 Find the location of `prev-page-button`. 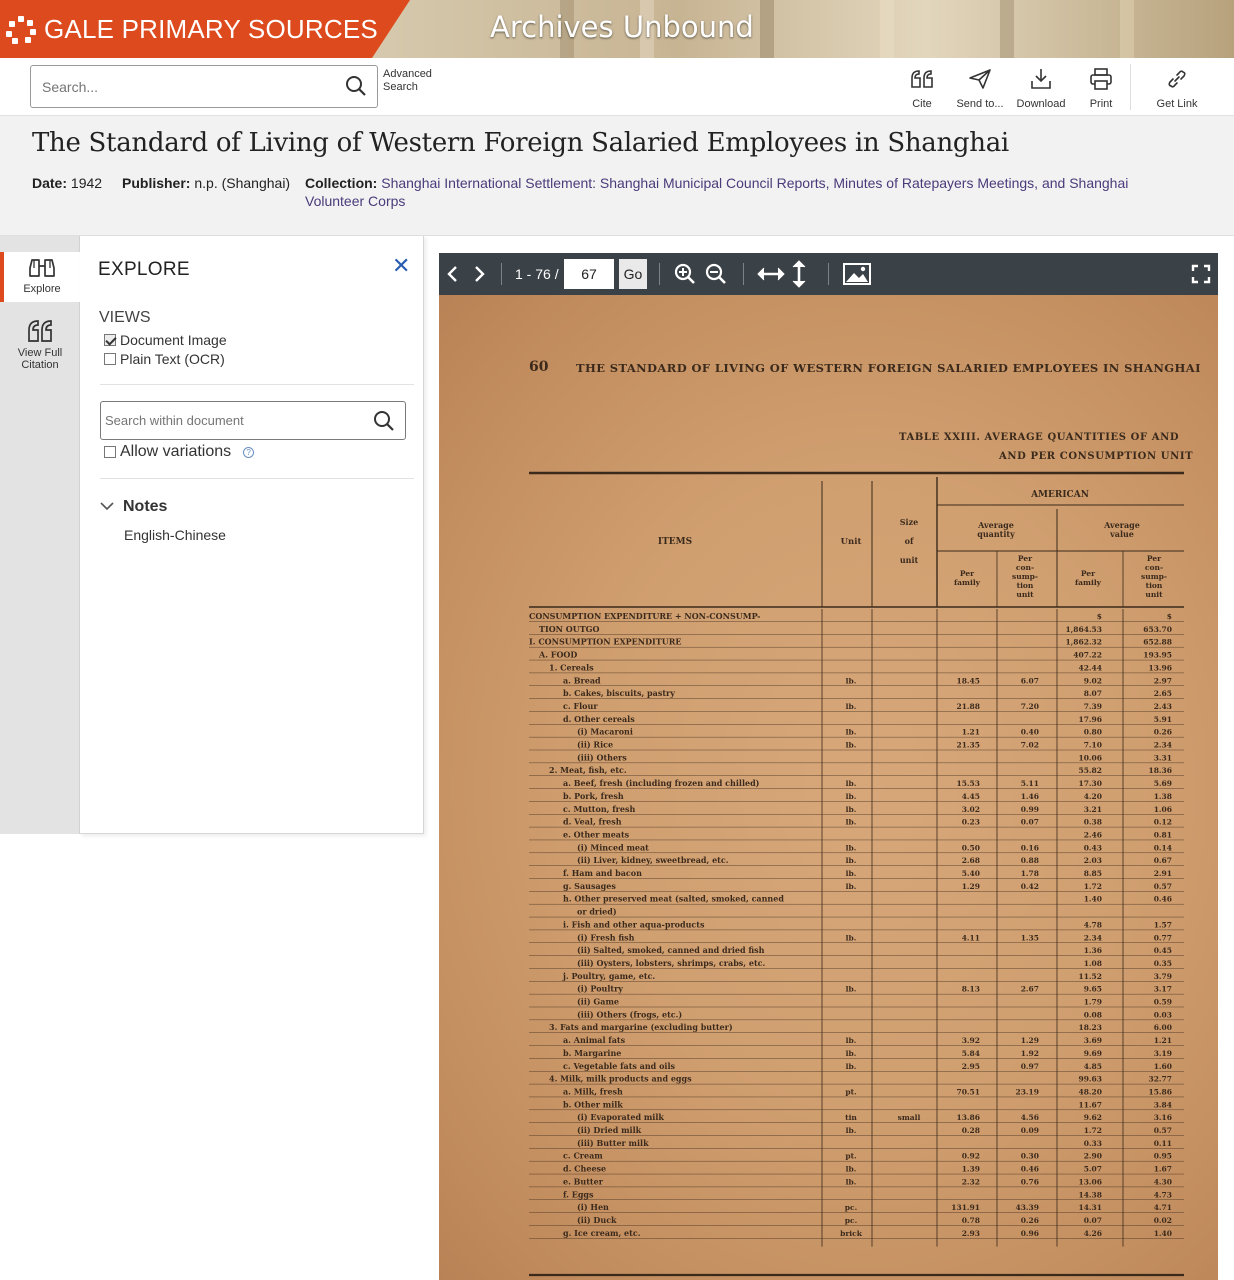

prev-page-button is located at coordinates (453, 274).